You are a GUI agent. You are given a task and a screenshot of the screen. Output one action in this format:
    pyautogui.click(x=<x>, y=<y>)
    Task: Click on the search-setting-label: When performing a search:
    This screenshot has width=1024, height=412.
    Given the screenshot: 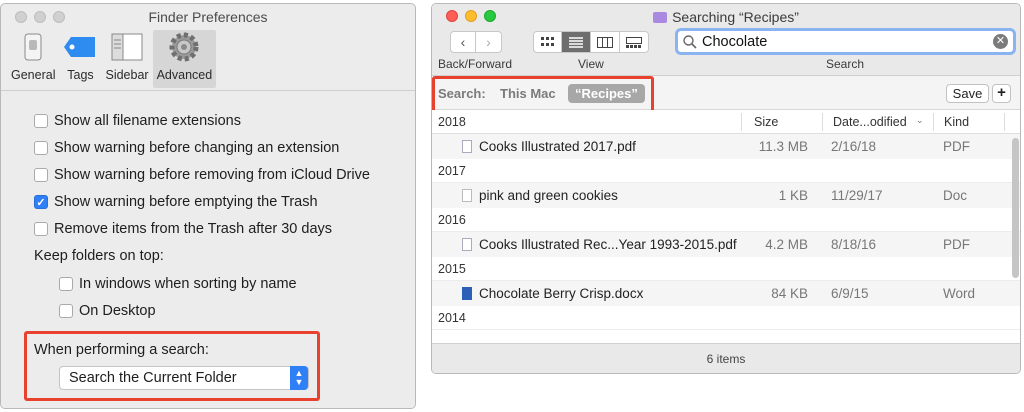 What is the action you would take?
    pyautogui.click(x=121, y=350)
    